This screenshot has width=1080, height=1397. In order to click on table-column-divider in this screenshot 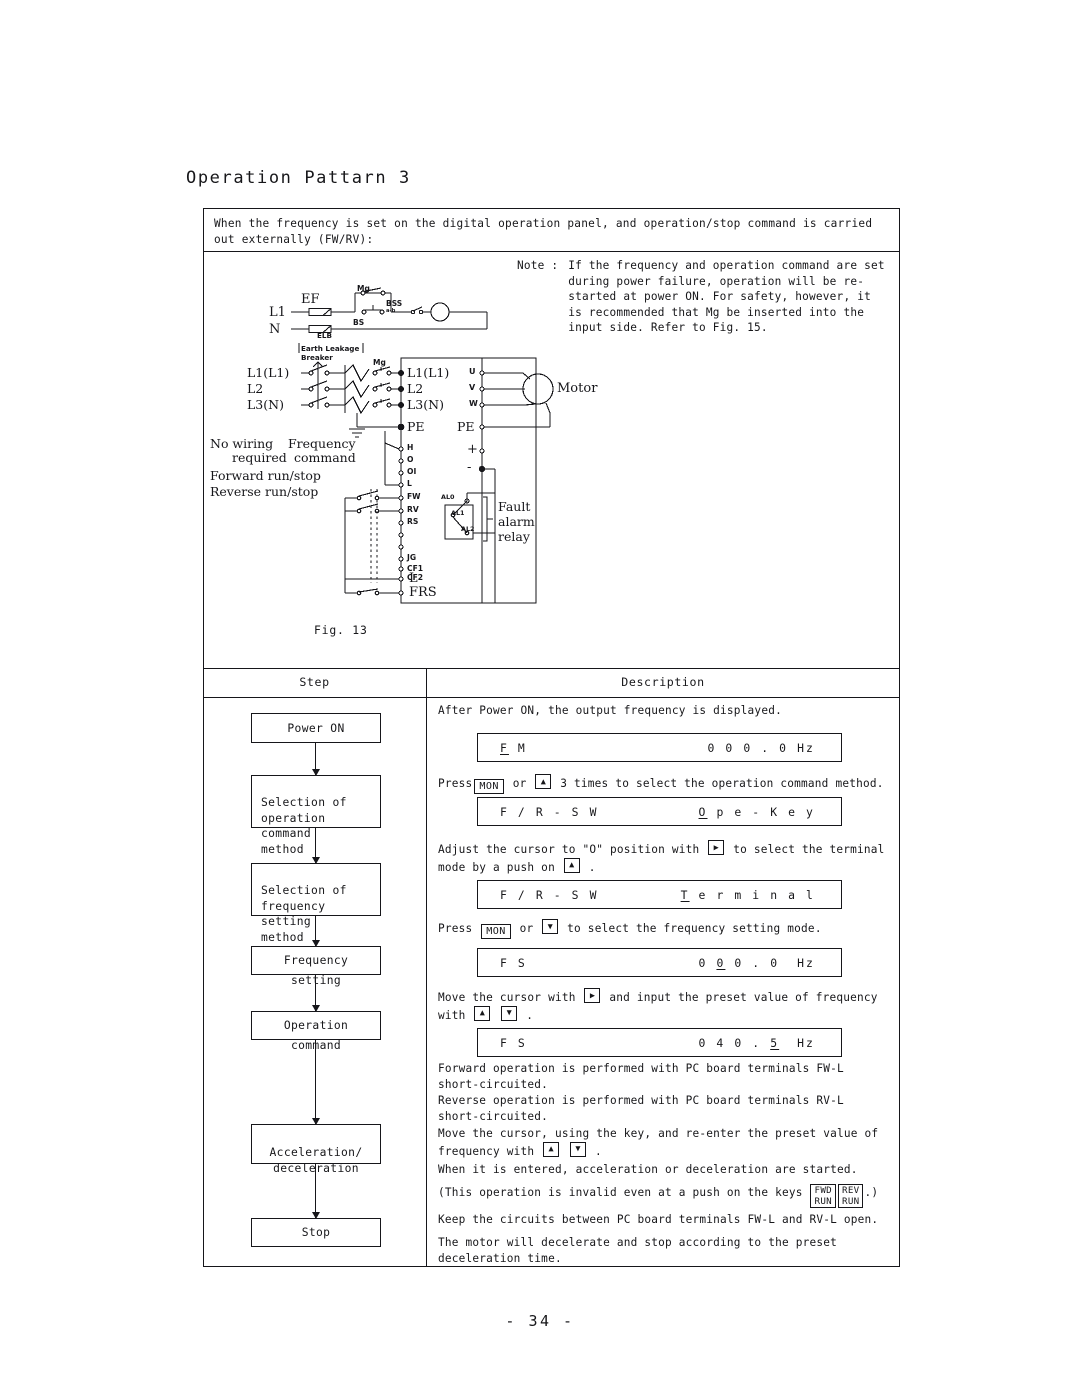, I will do `click(426, 967)`.